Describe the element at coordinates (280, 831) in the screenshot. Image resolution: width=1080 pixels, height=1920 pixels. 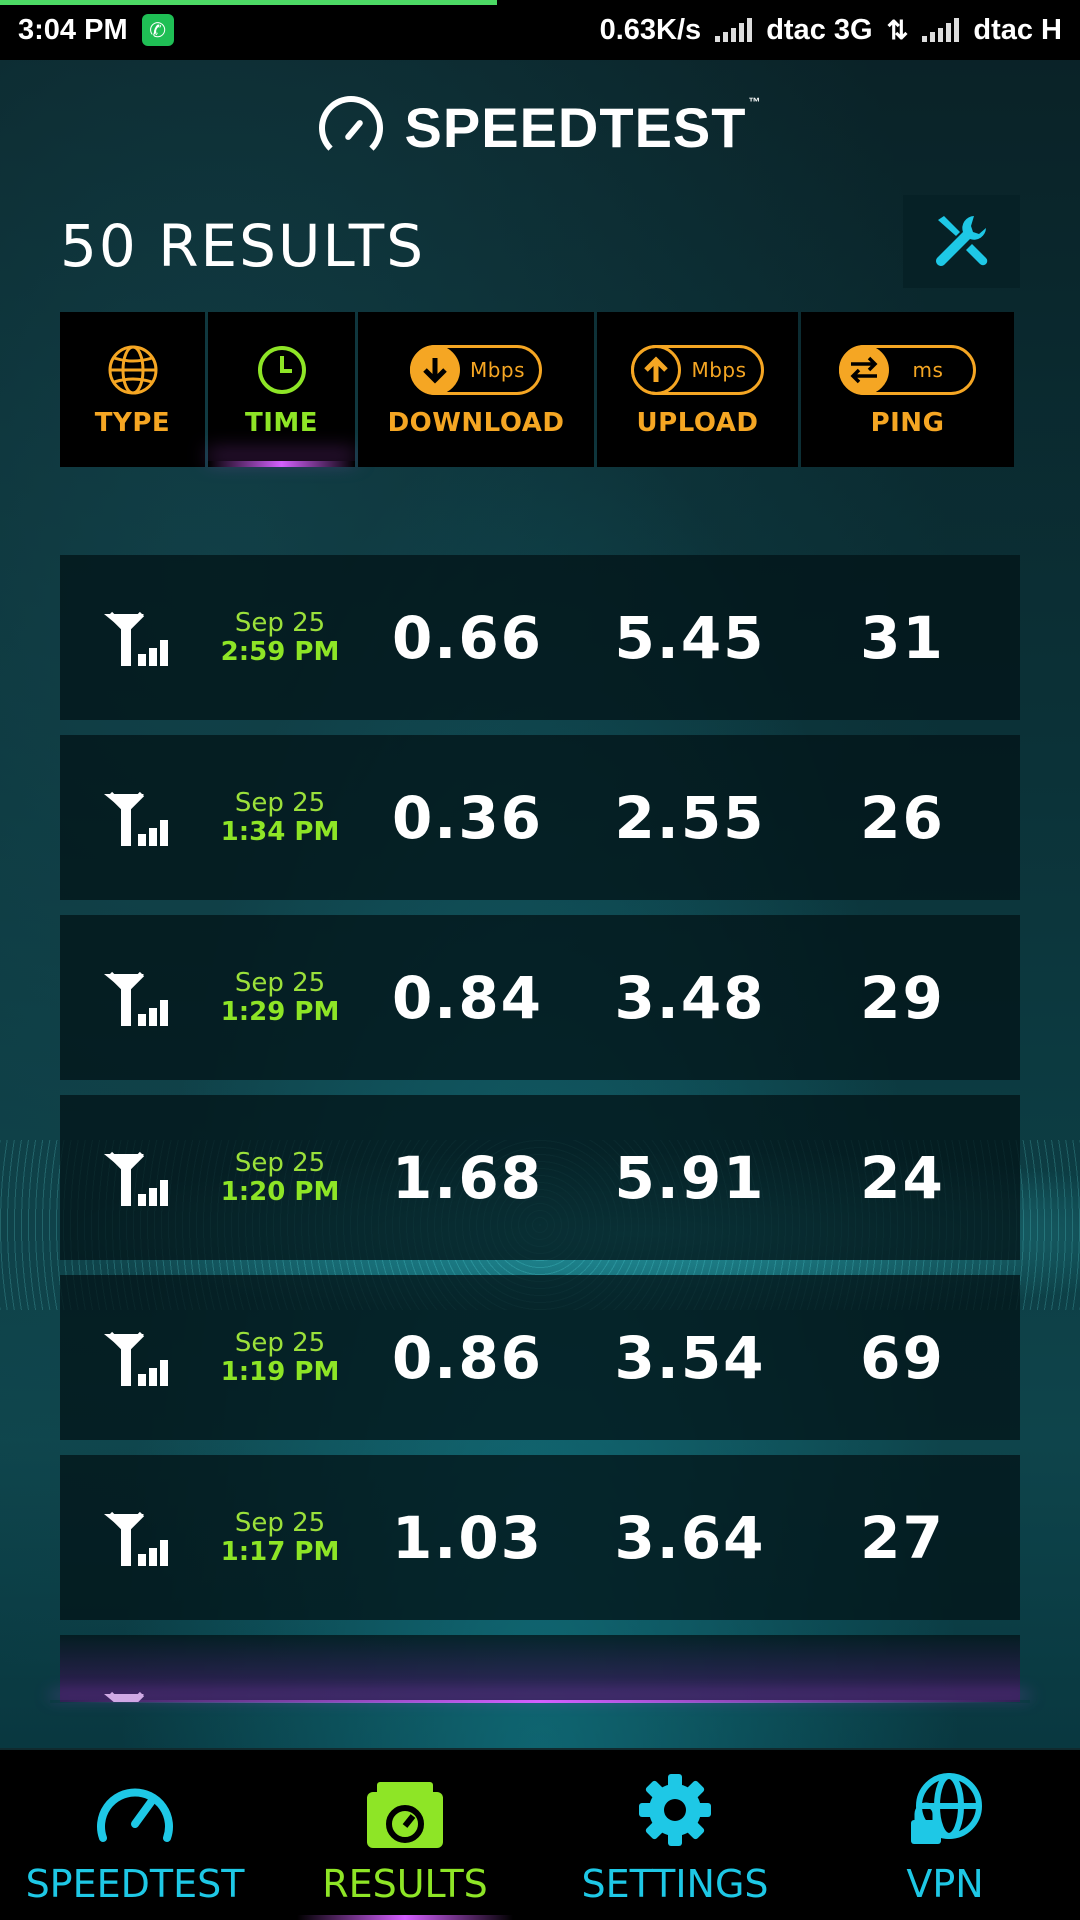
I see `result-time: 1:34 PM` at that location.